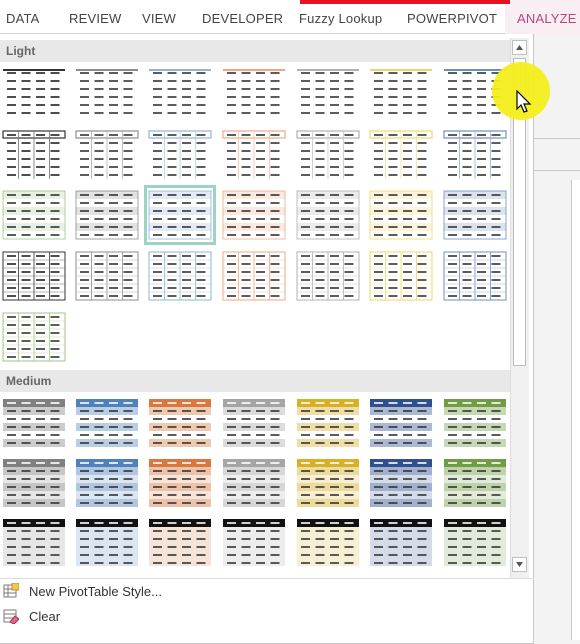  I want to click on menu-divider, so click(267, 578).